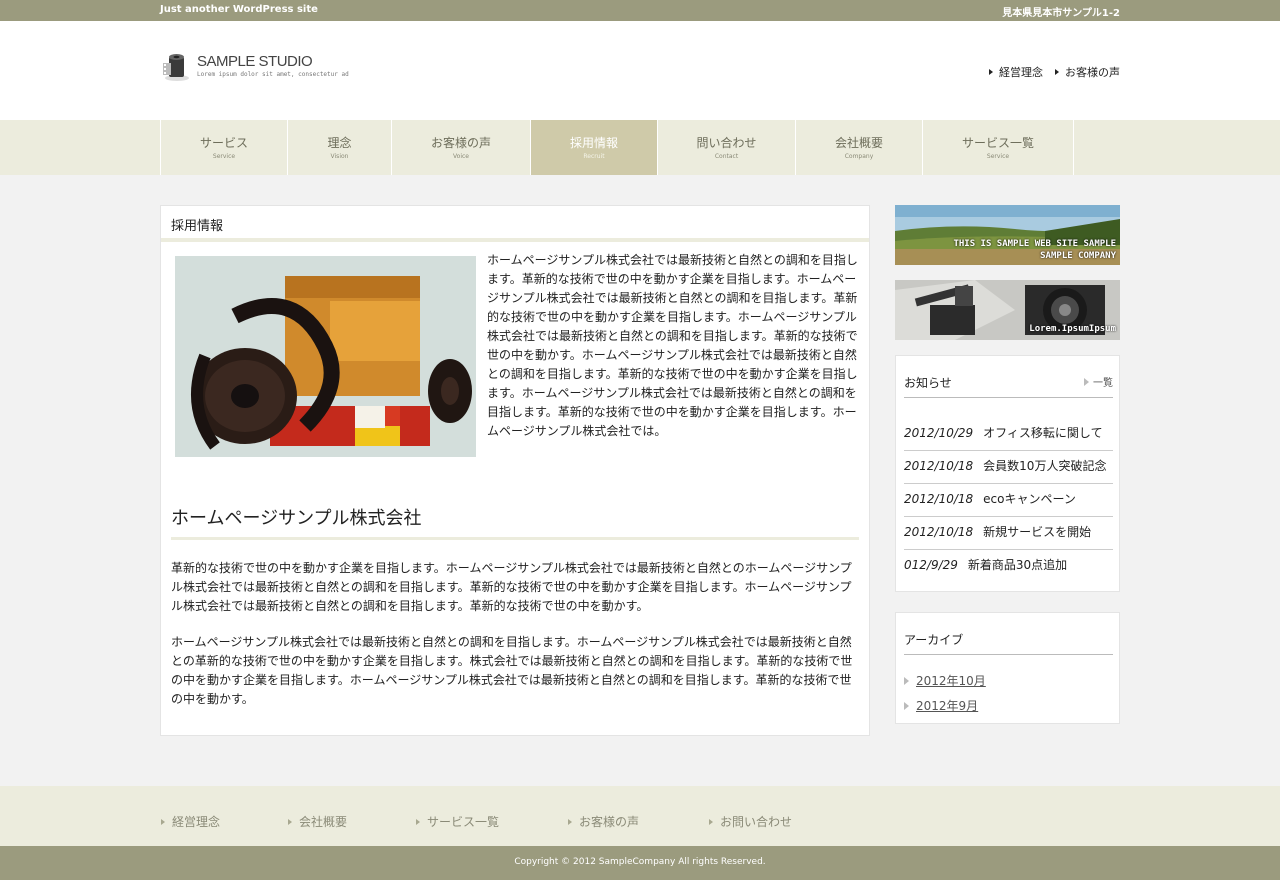  I want to click on archive-link: 2012年10月, so click(945, 680).